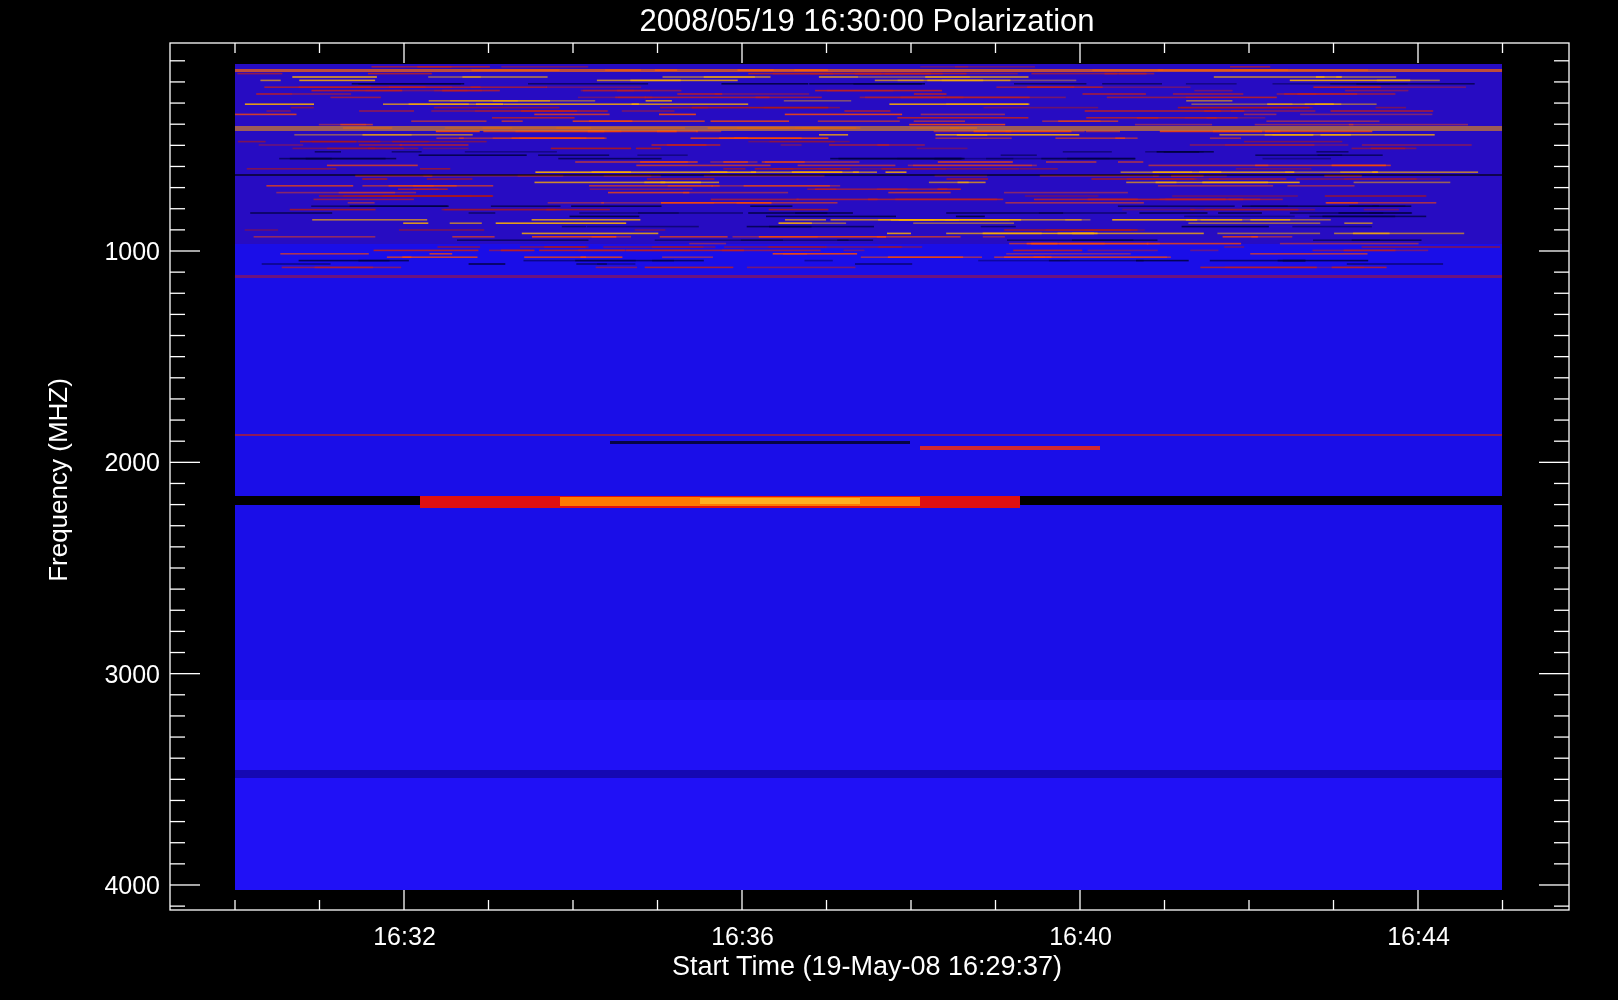  I want to click on y-tick-label: 3000, so click(132, 673).